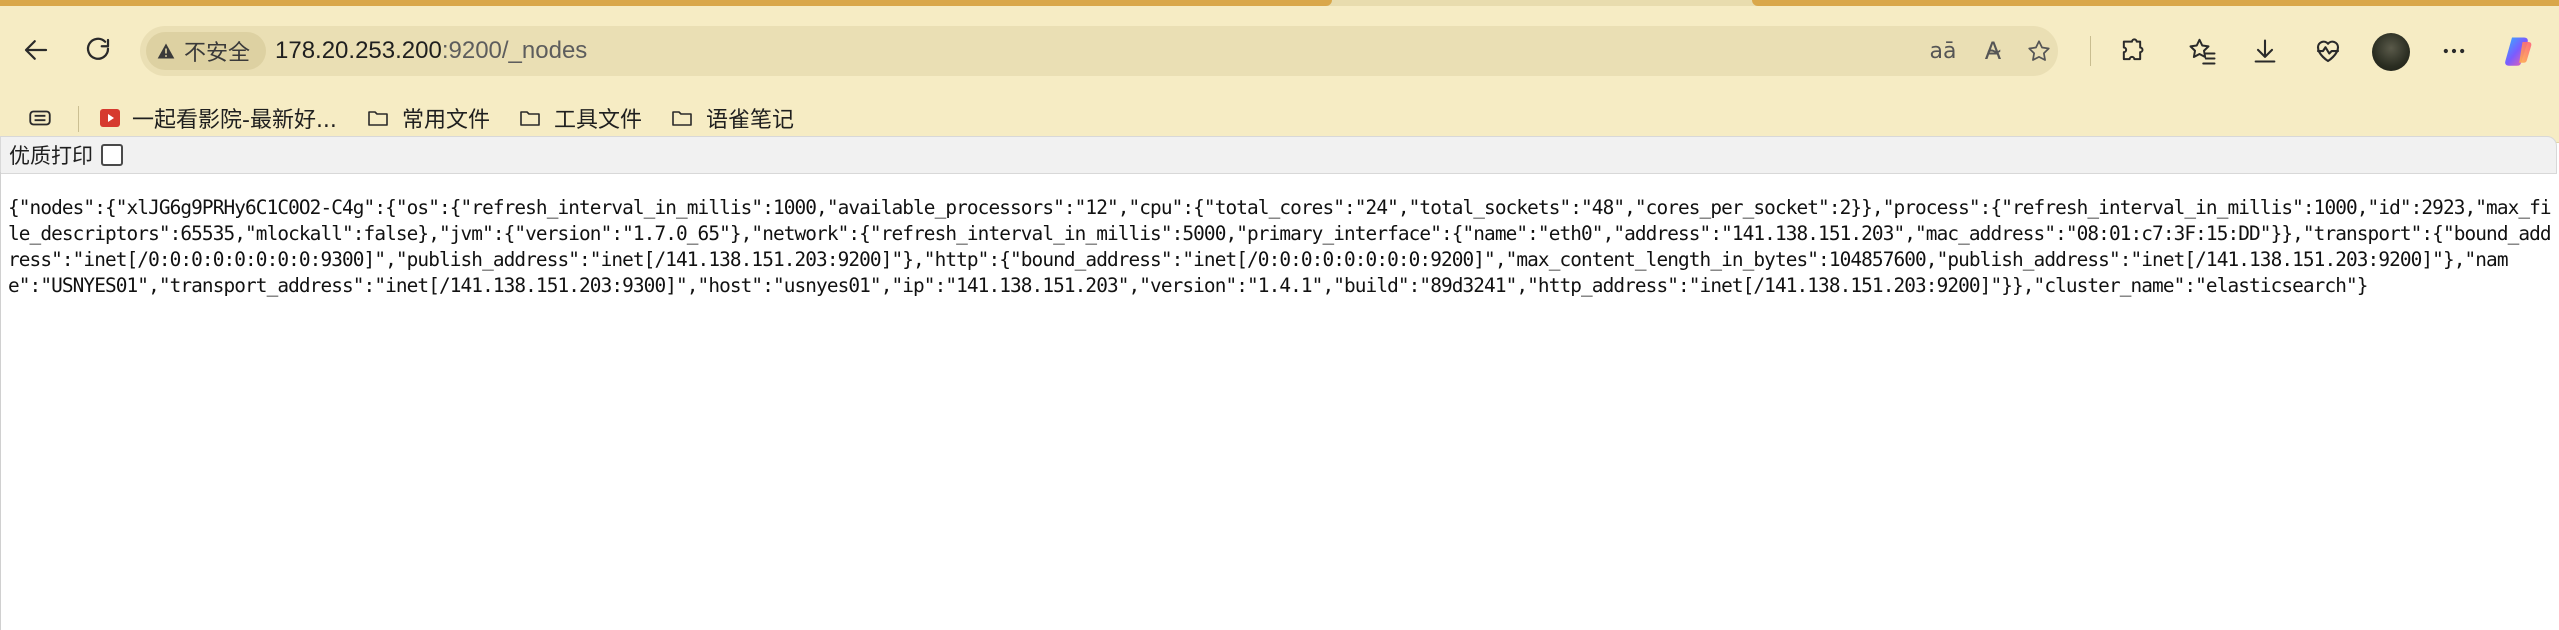 This screenshot has width=2559, height=630. Describe the element at coordinates (750, 120) in the screenshot. I see `bookmark-label: 语雀笔记` at that location.